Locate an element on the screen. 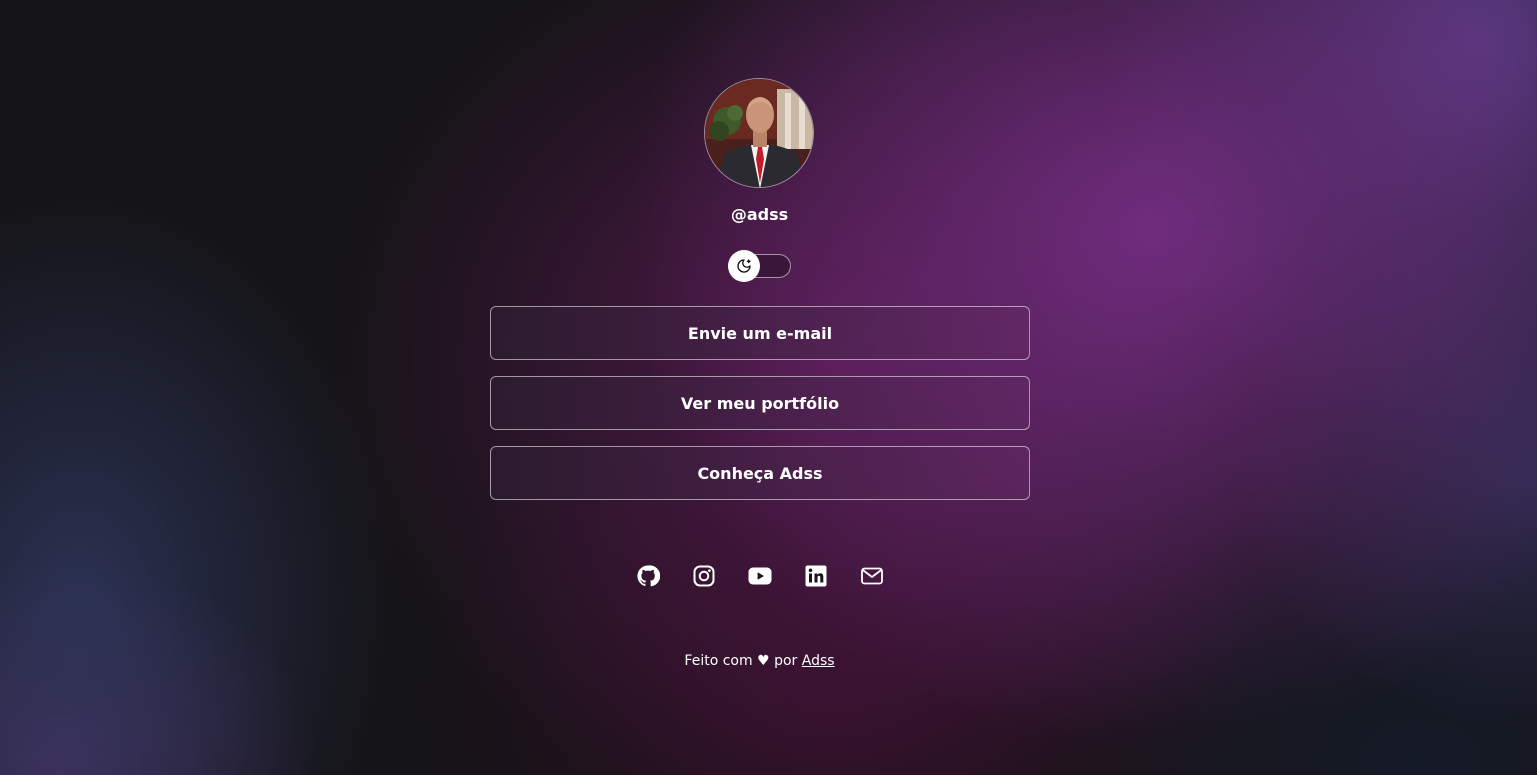 This screenshot has width=1537, height=775. moon-stars-icon is located at coordinates (744, 266).